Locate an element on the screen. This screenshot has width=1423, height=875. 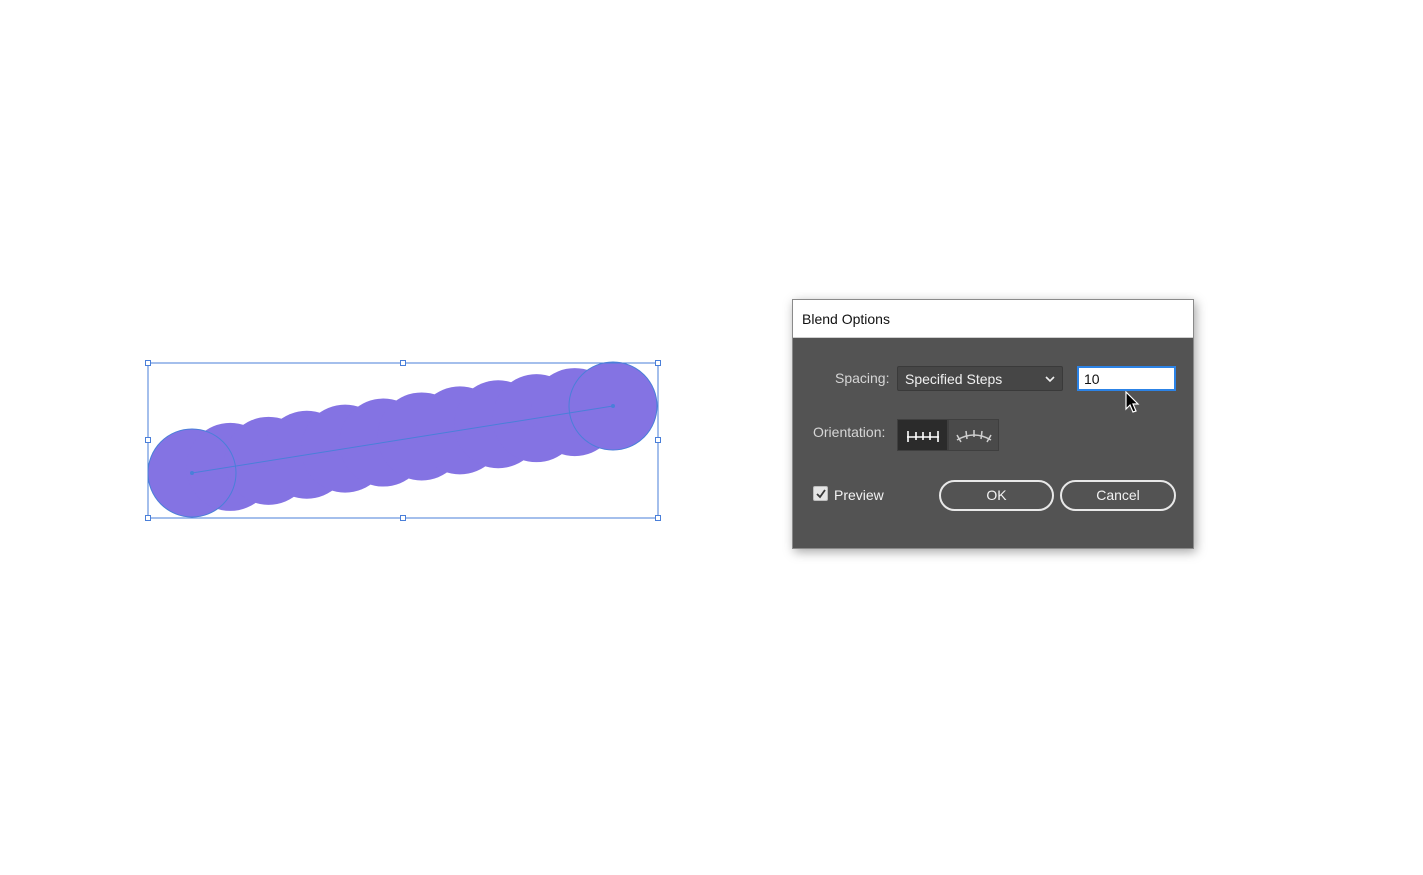
checkmark-icon is located at coordinates (821, 494).